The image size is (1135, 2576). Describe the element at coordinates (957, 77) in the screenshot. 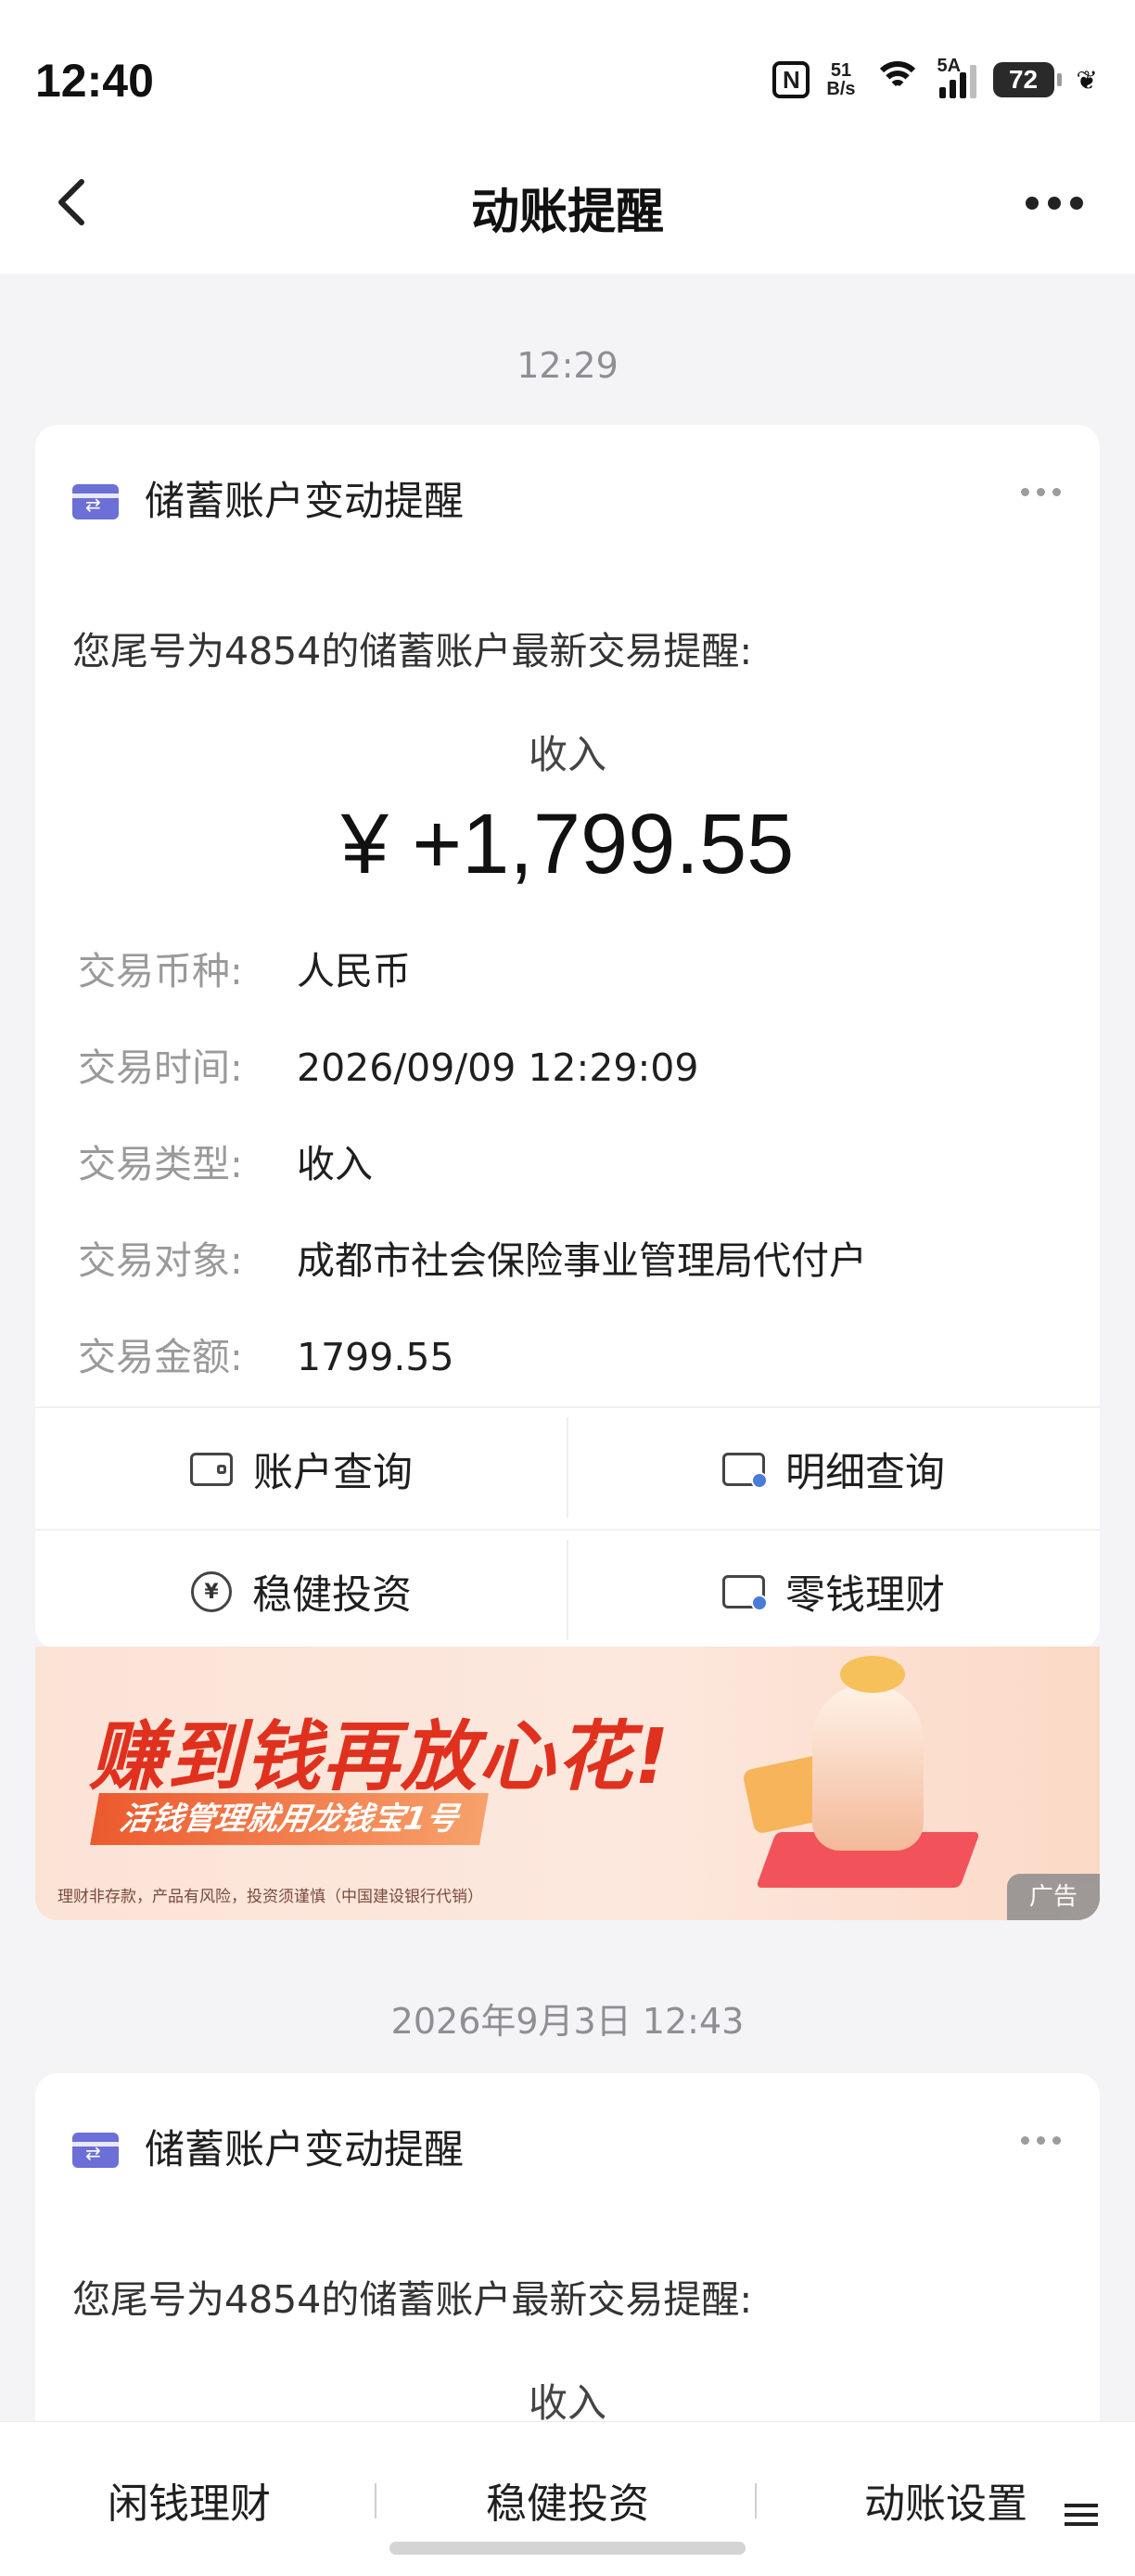

I see `cell-signal-icon: 5A` at that location.